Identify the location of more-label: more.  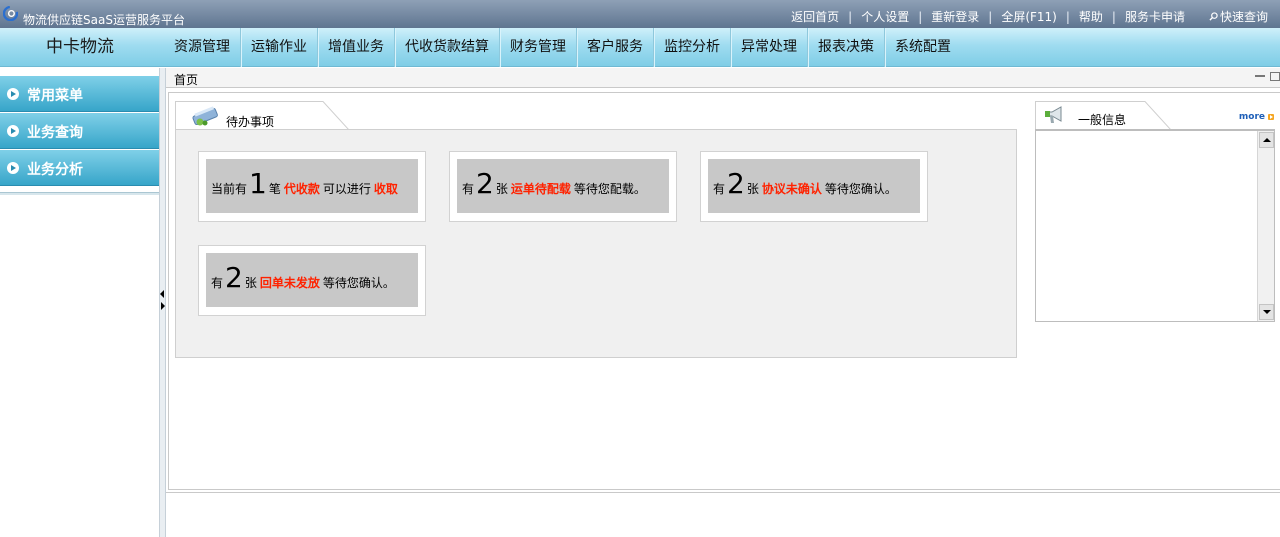
(1251, 117).